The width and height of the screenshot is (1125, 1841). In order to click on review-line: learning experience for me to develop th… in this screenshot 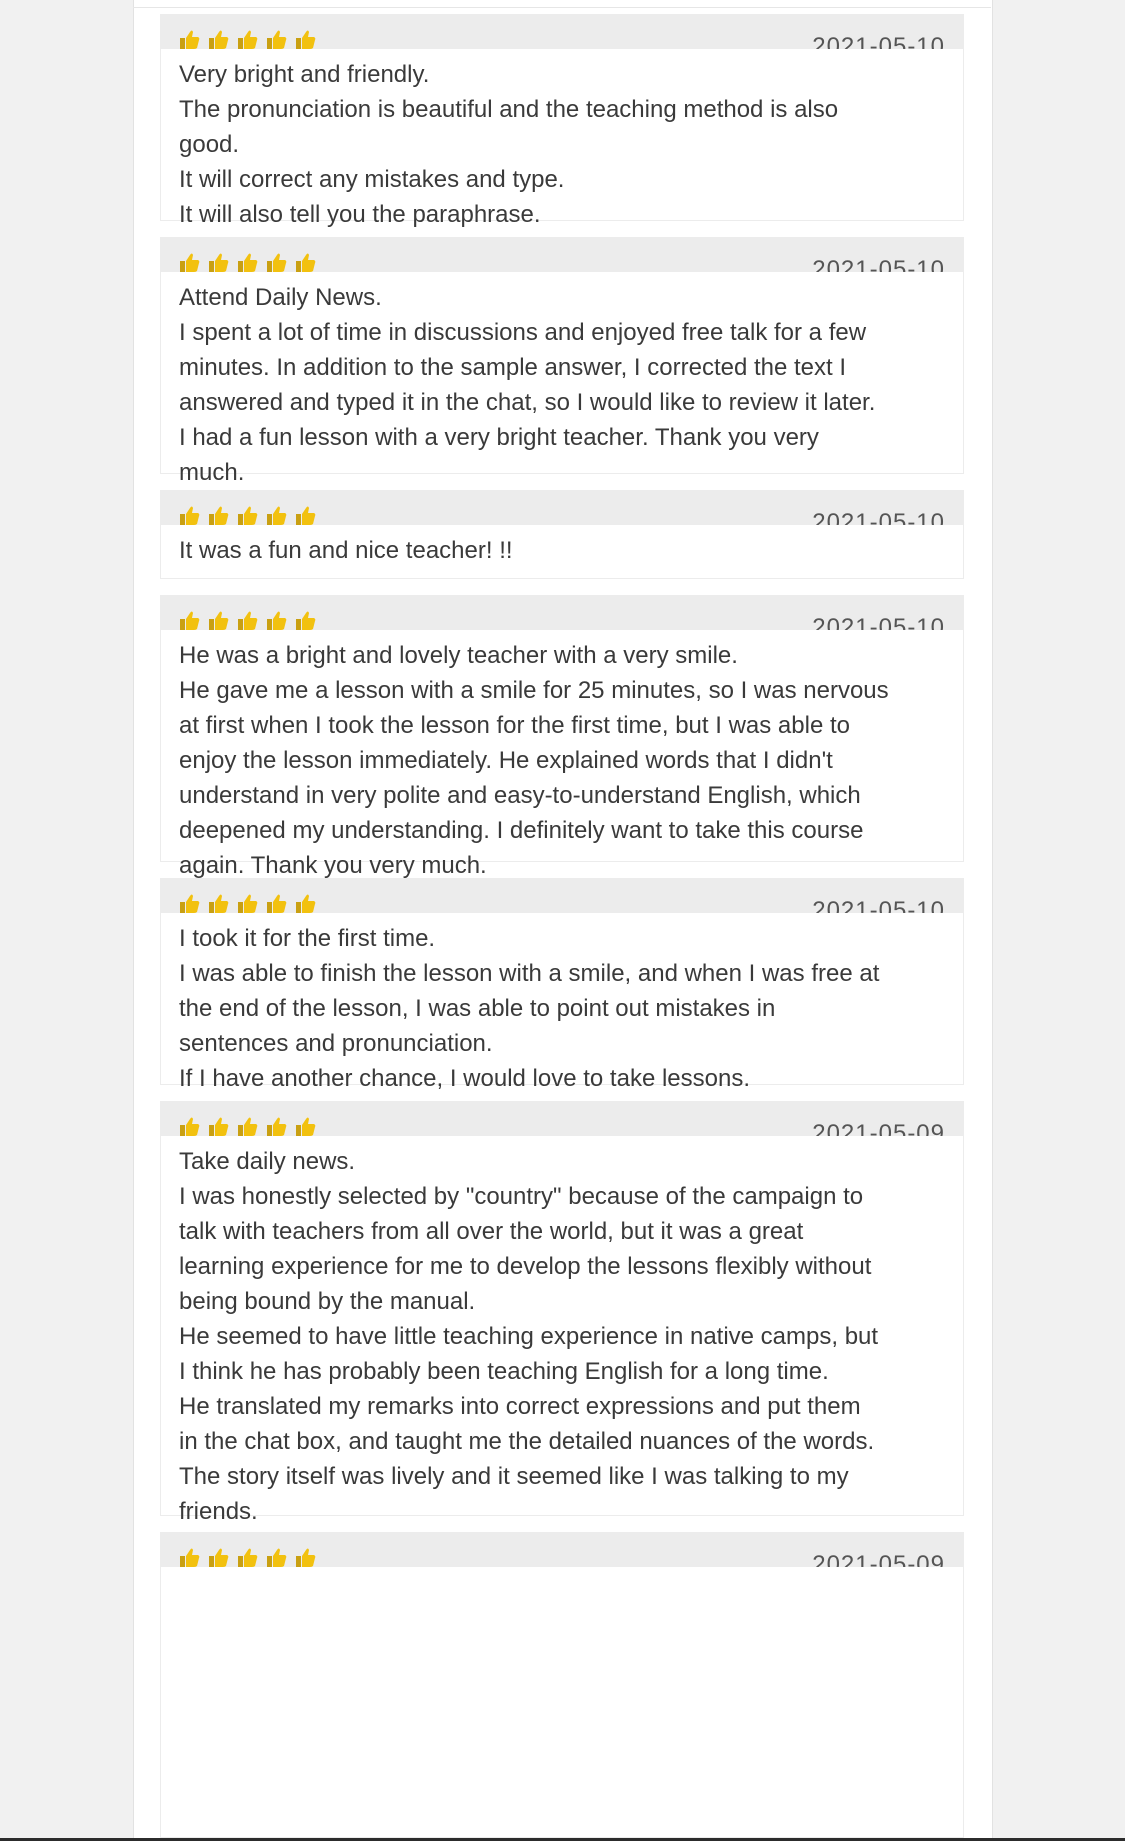, I will do `click(525, 1266)`.